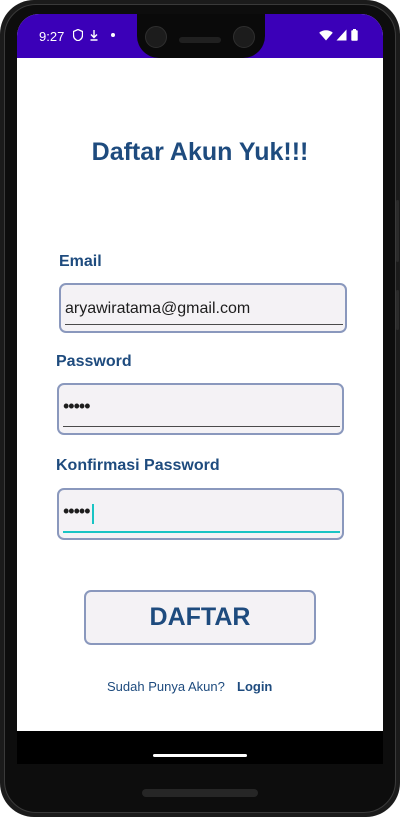  Describe the element at coordinates (326, 35) in the screenshot. I see `wifi-icon` at that location.